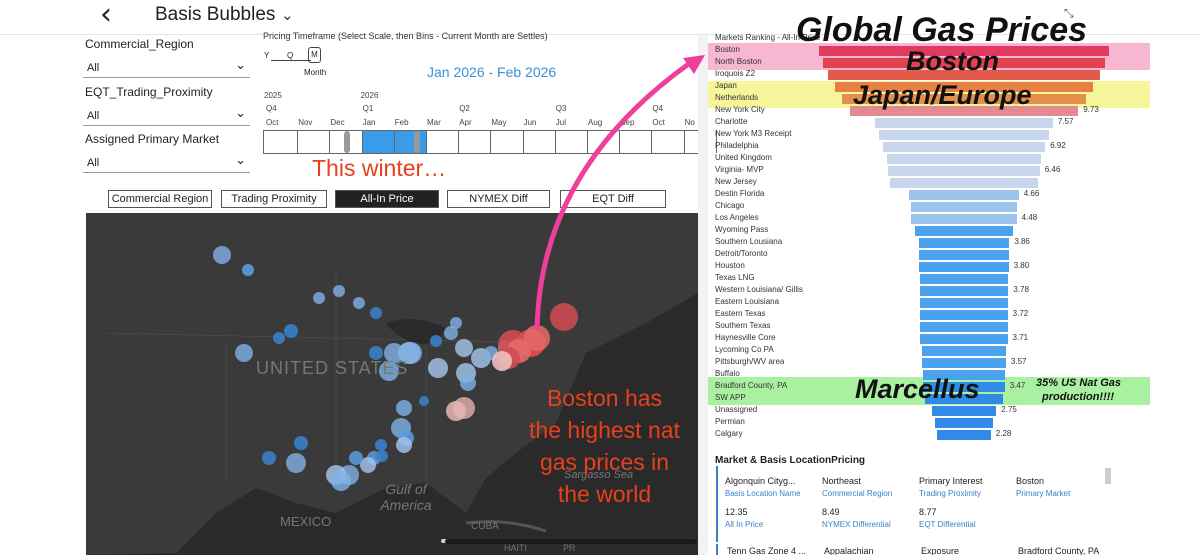 This screenshot has width=1200, height=555. What do you see at coordinates (1078, 383) in the screenshot?
I see `annotation-marcellus-note-1: 35% US Nat Gas` at bounding box center [1078, 383].